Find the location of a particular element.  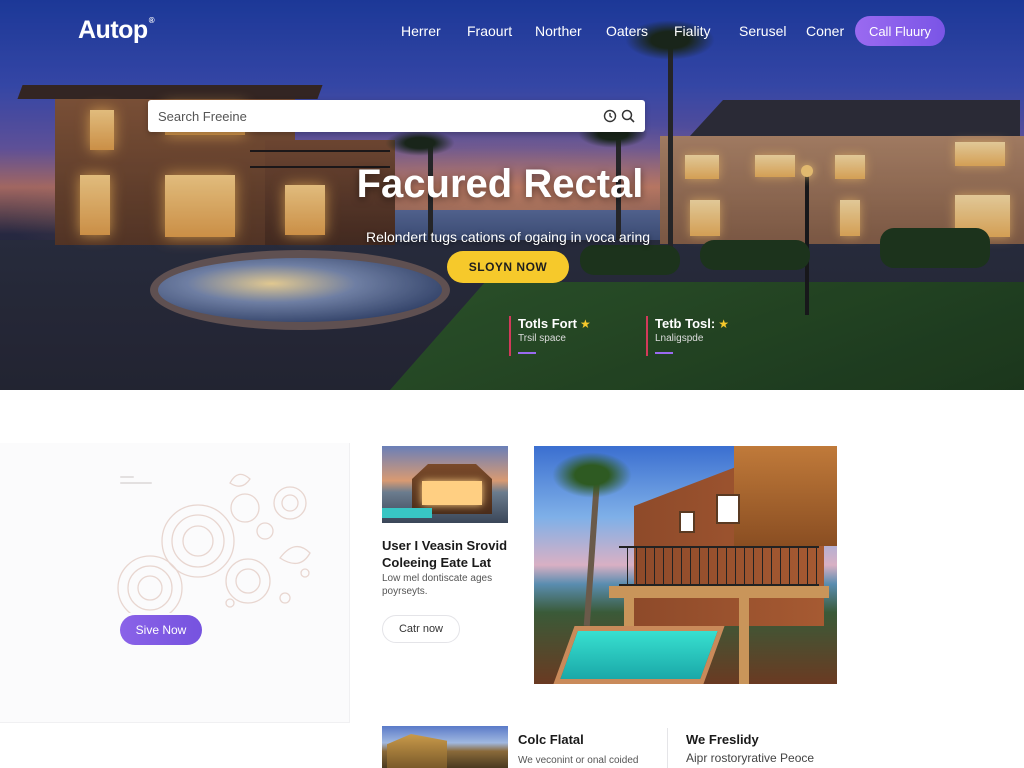

search-icon is located at coordinates (628, 116).